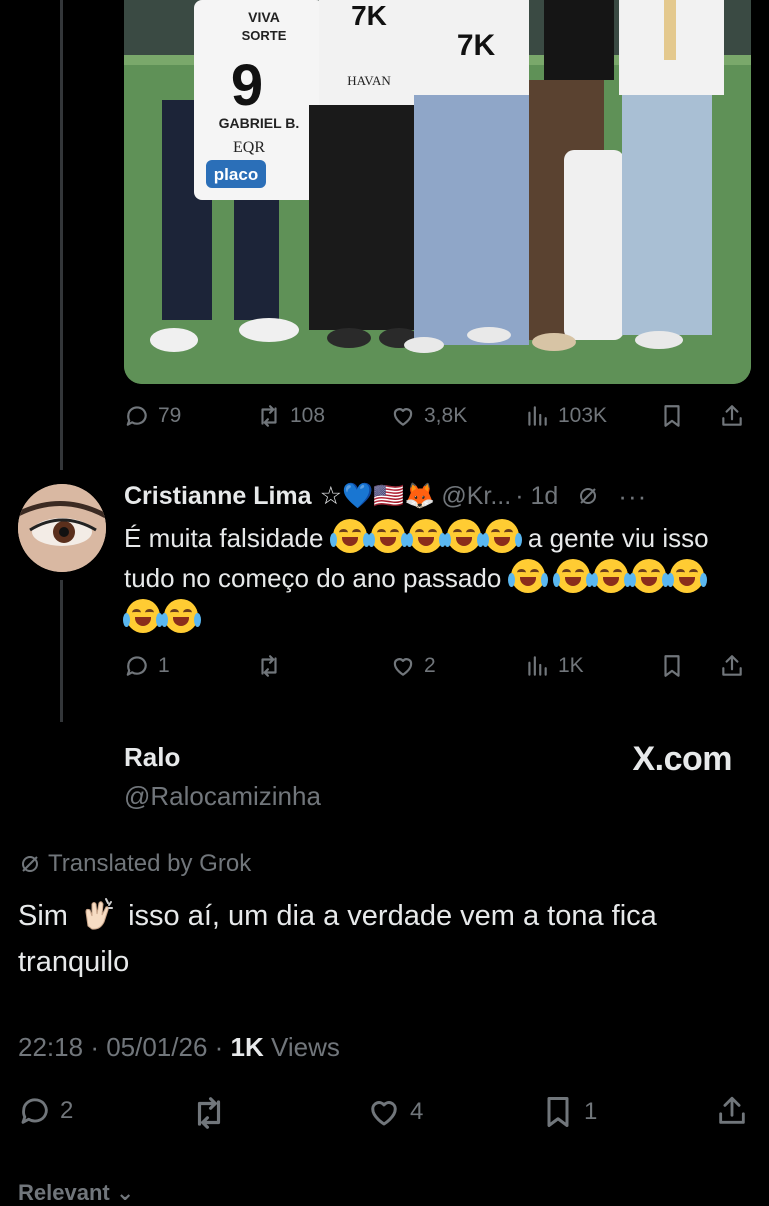 Image resolution: width=769 pixels, height=1206 pixels. I want to click on post-bookmark-button: 1, so click(568, 1112).